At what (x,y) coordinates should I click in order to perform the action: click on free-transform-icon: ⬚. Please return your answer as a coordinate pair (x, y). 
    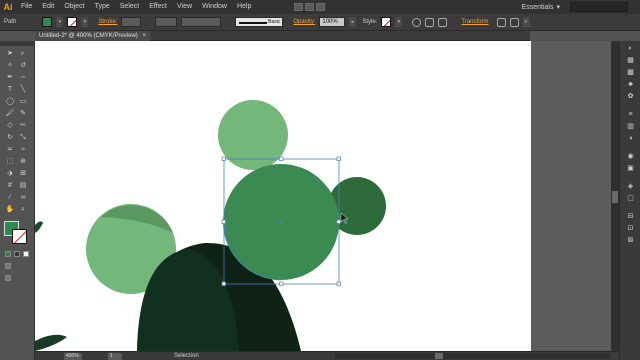
    Looking at the image, I should click on (10, 161).